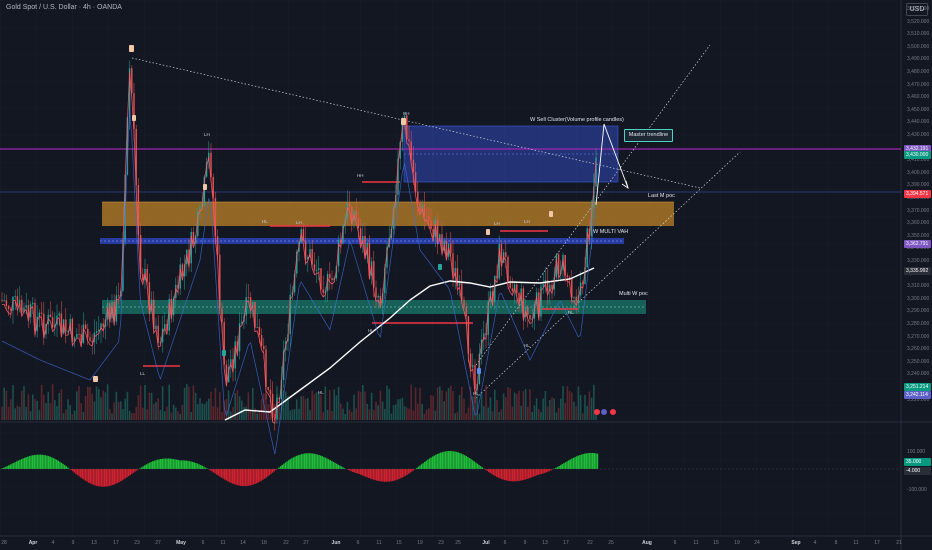  What do you see at coordinates (757, 543) in the screenshot?
I see `time-axis-label: 24` at bounding box center [757, 543].